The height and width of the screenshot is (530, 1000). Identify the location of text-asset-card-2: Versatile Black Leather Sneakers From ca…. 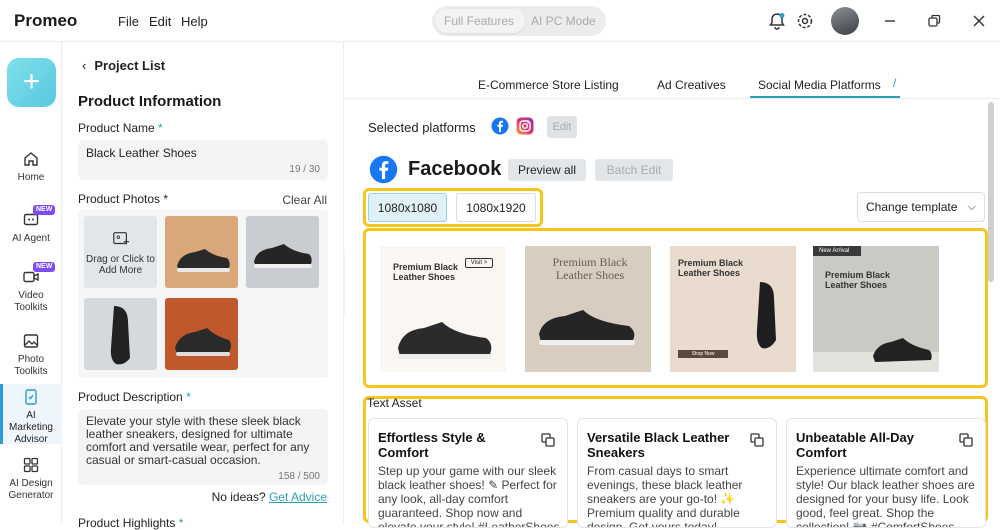
(677, 473).